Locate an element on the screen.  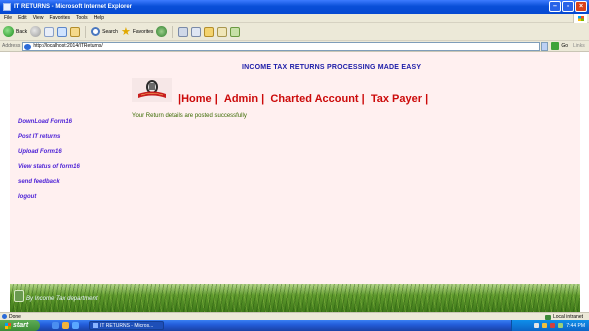
print-icon is located at coordinates (196, 31).